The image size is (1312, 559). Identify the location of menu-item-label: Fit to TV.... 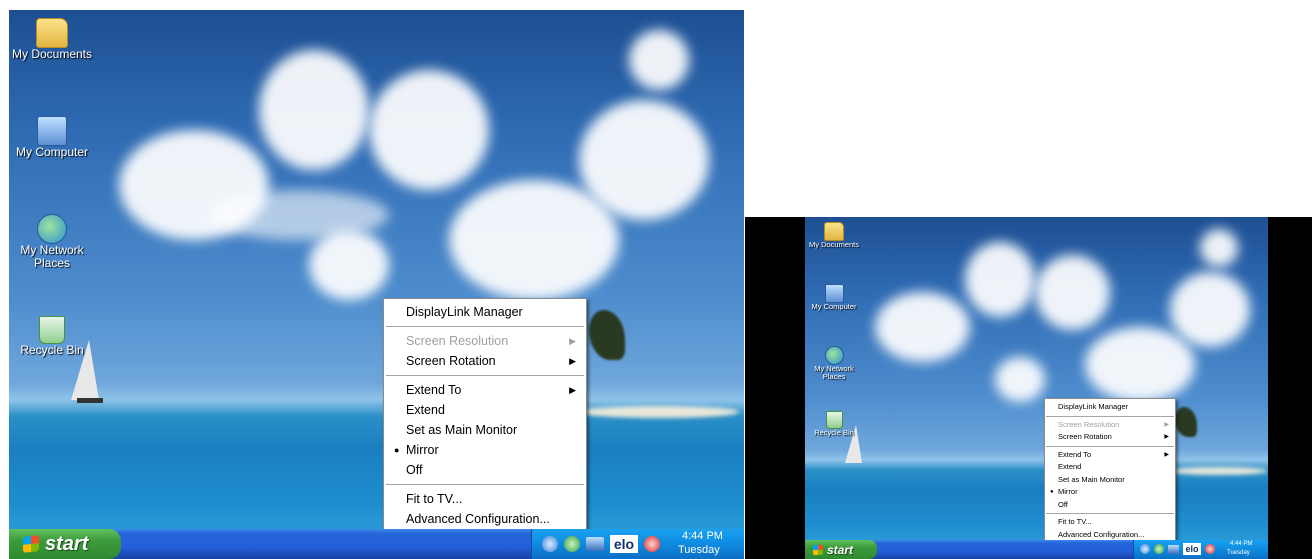
(434, 499).